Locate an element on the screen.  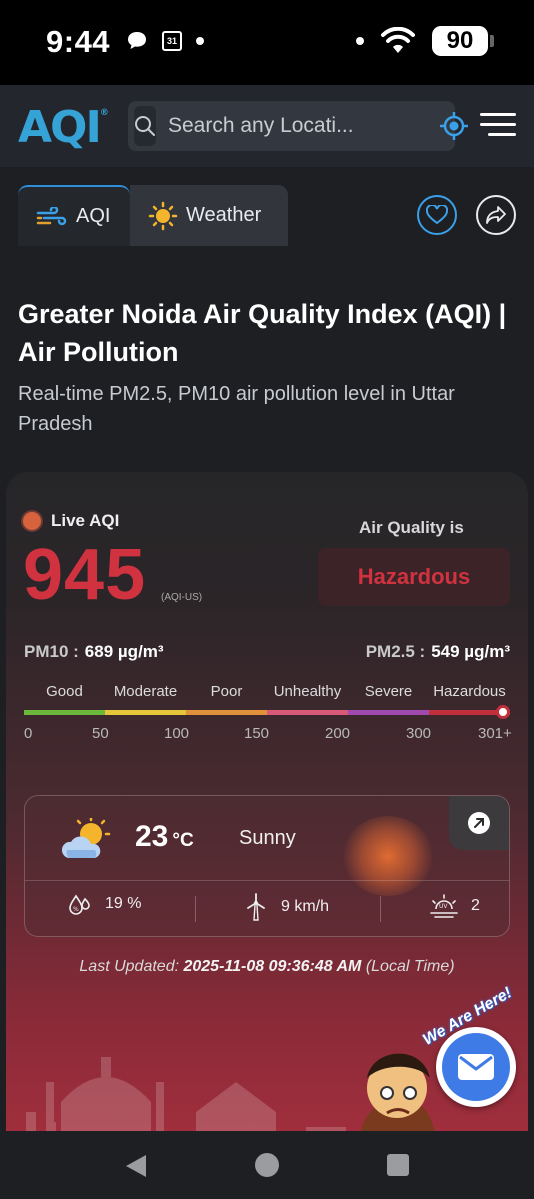
mail-button-inner is located at coordinates (476, 1067).